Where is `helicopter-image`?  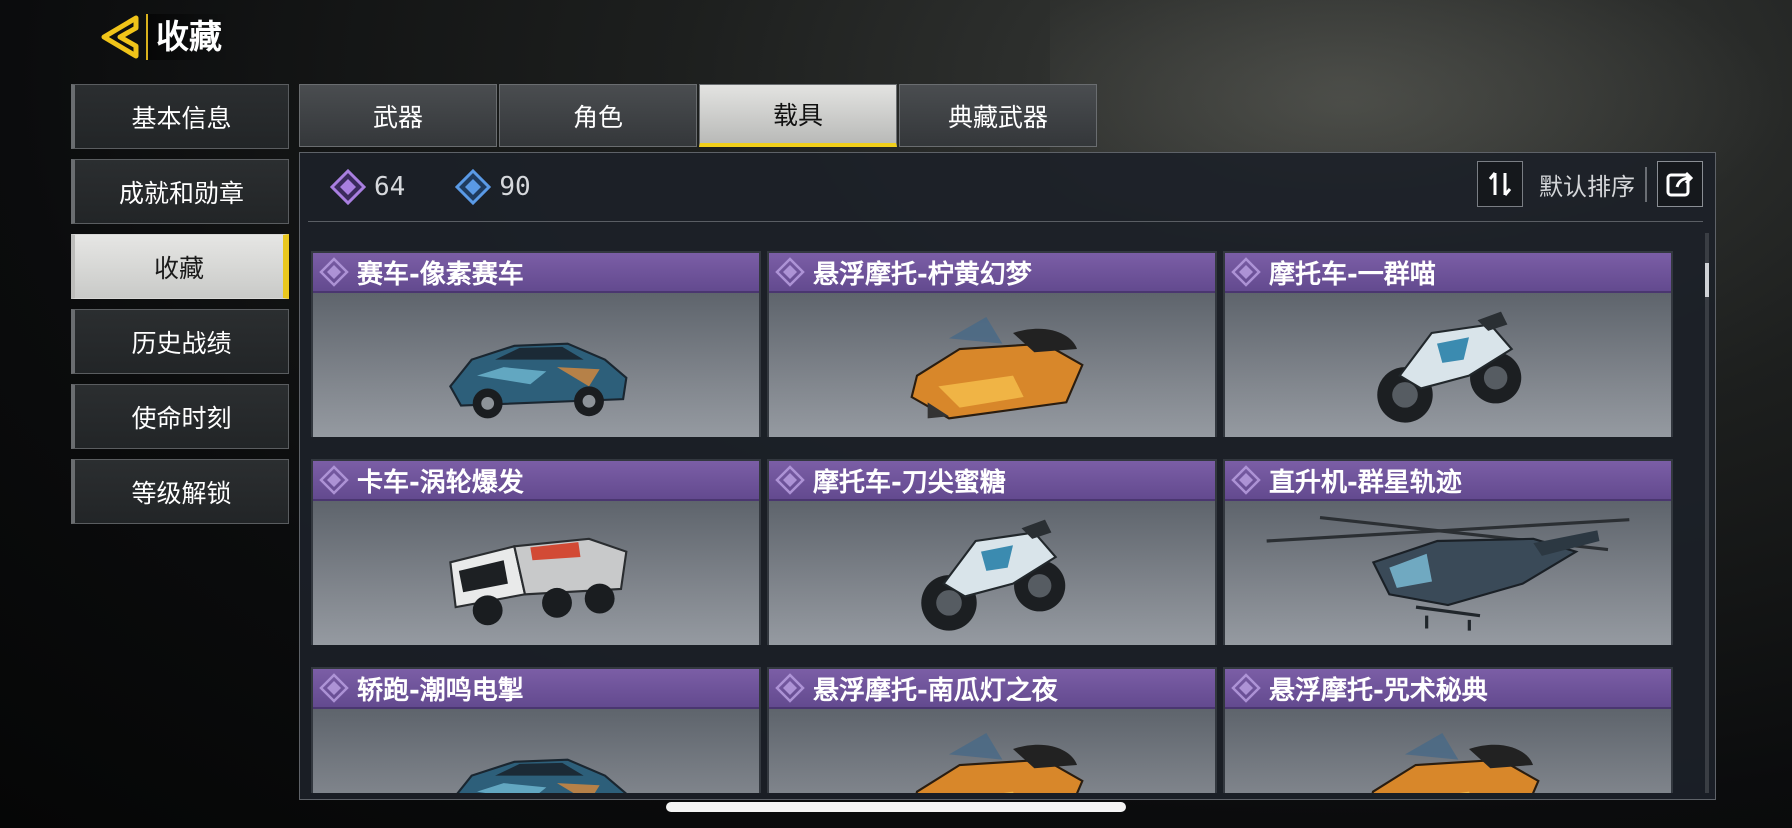 helicopter-image is located at coordinates (1448, 573).